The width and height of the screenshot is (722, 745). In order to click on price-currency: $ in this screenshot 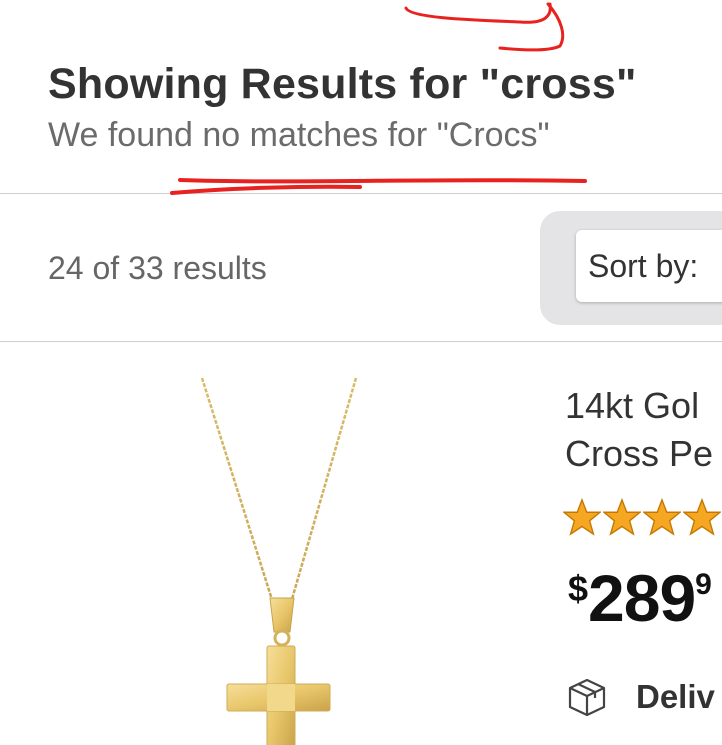, I will do `click(578, 588)`.